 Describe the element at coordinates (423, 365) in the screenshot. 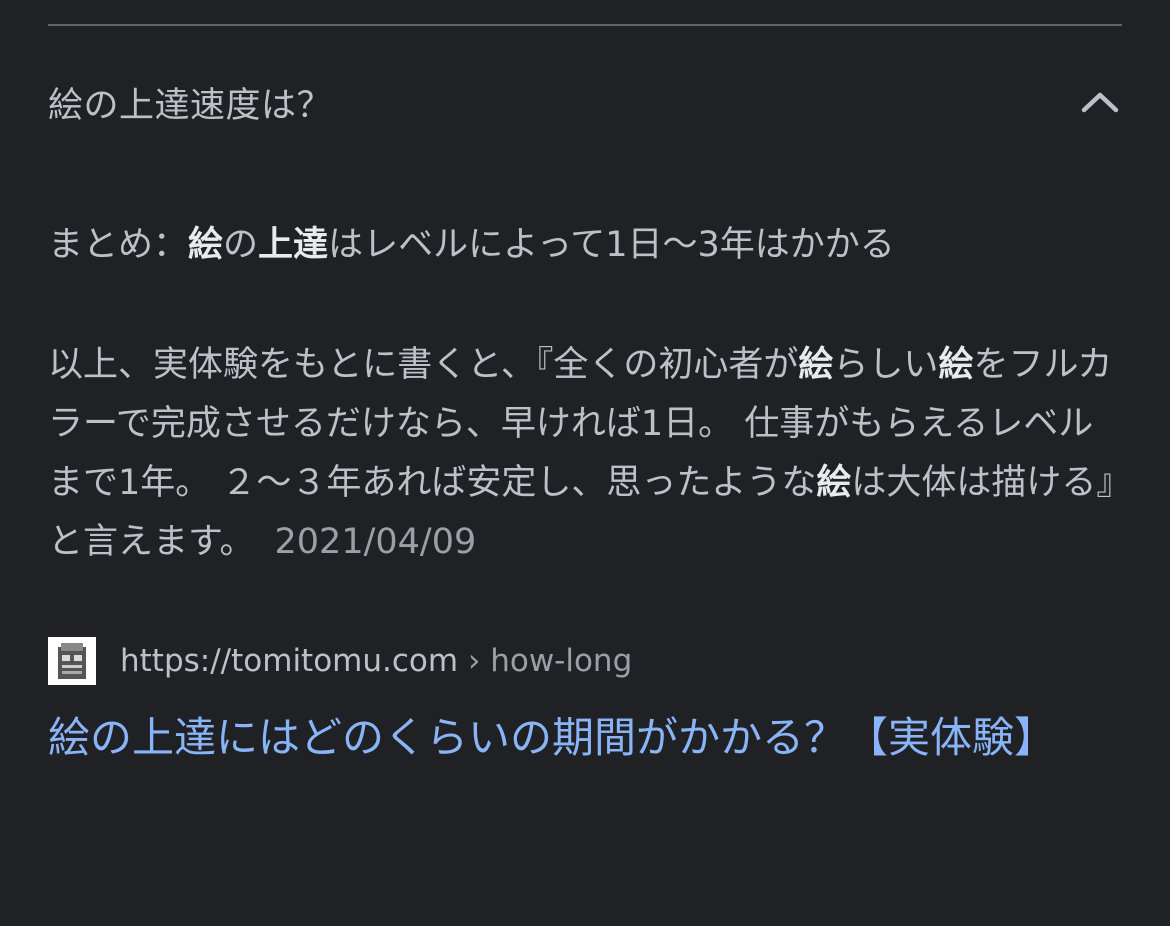

I see `snippet-text: 以上、実体験をもとに書くと、『全くの初心者が` at that location.